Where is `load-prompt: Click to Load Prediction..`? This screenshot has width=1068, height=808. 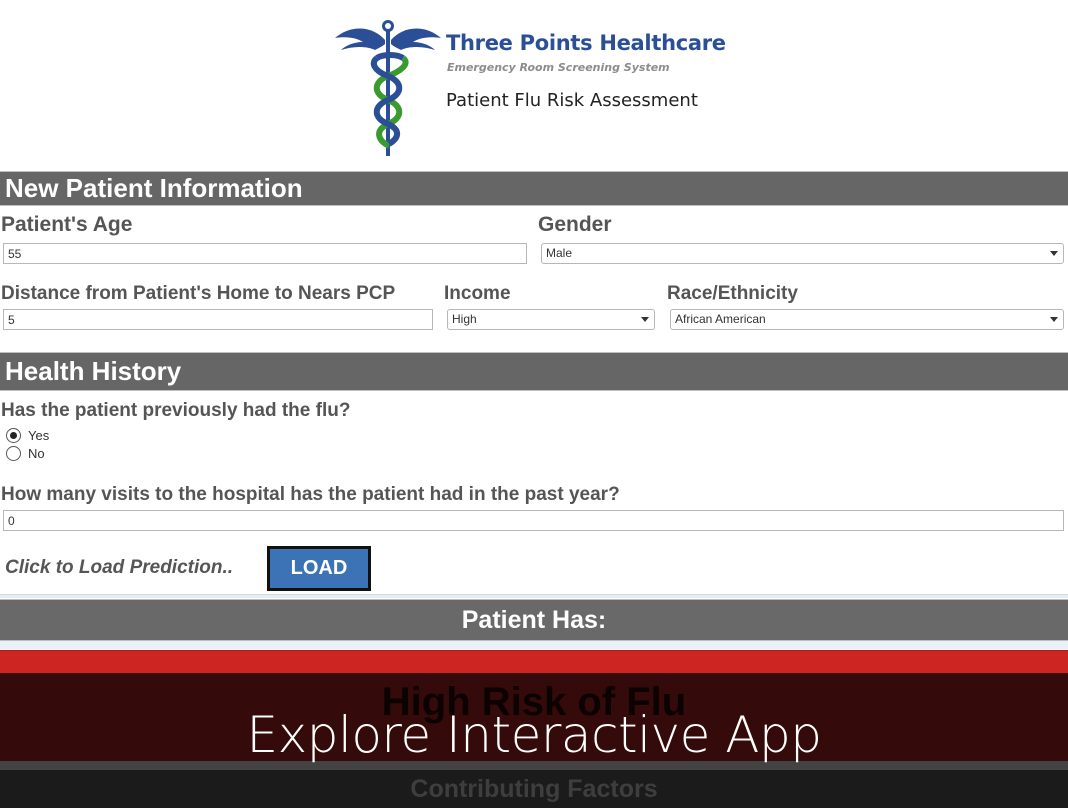
load-prompt: Click to Load Prediction.. is located at coordinates (119, 567).